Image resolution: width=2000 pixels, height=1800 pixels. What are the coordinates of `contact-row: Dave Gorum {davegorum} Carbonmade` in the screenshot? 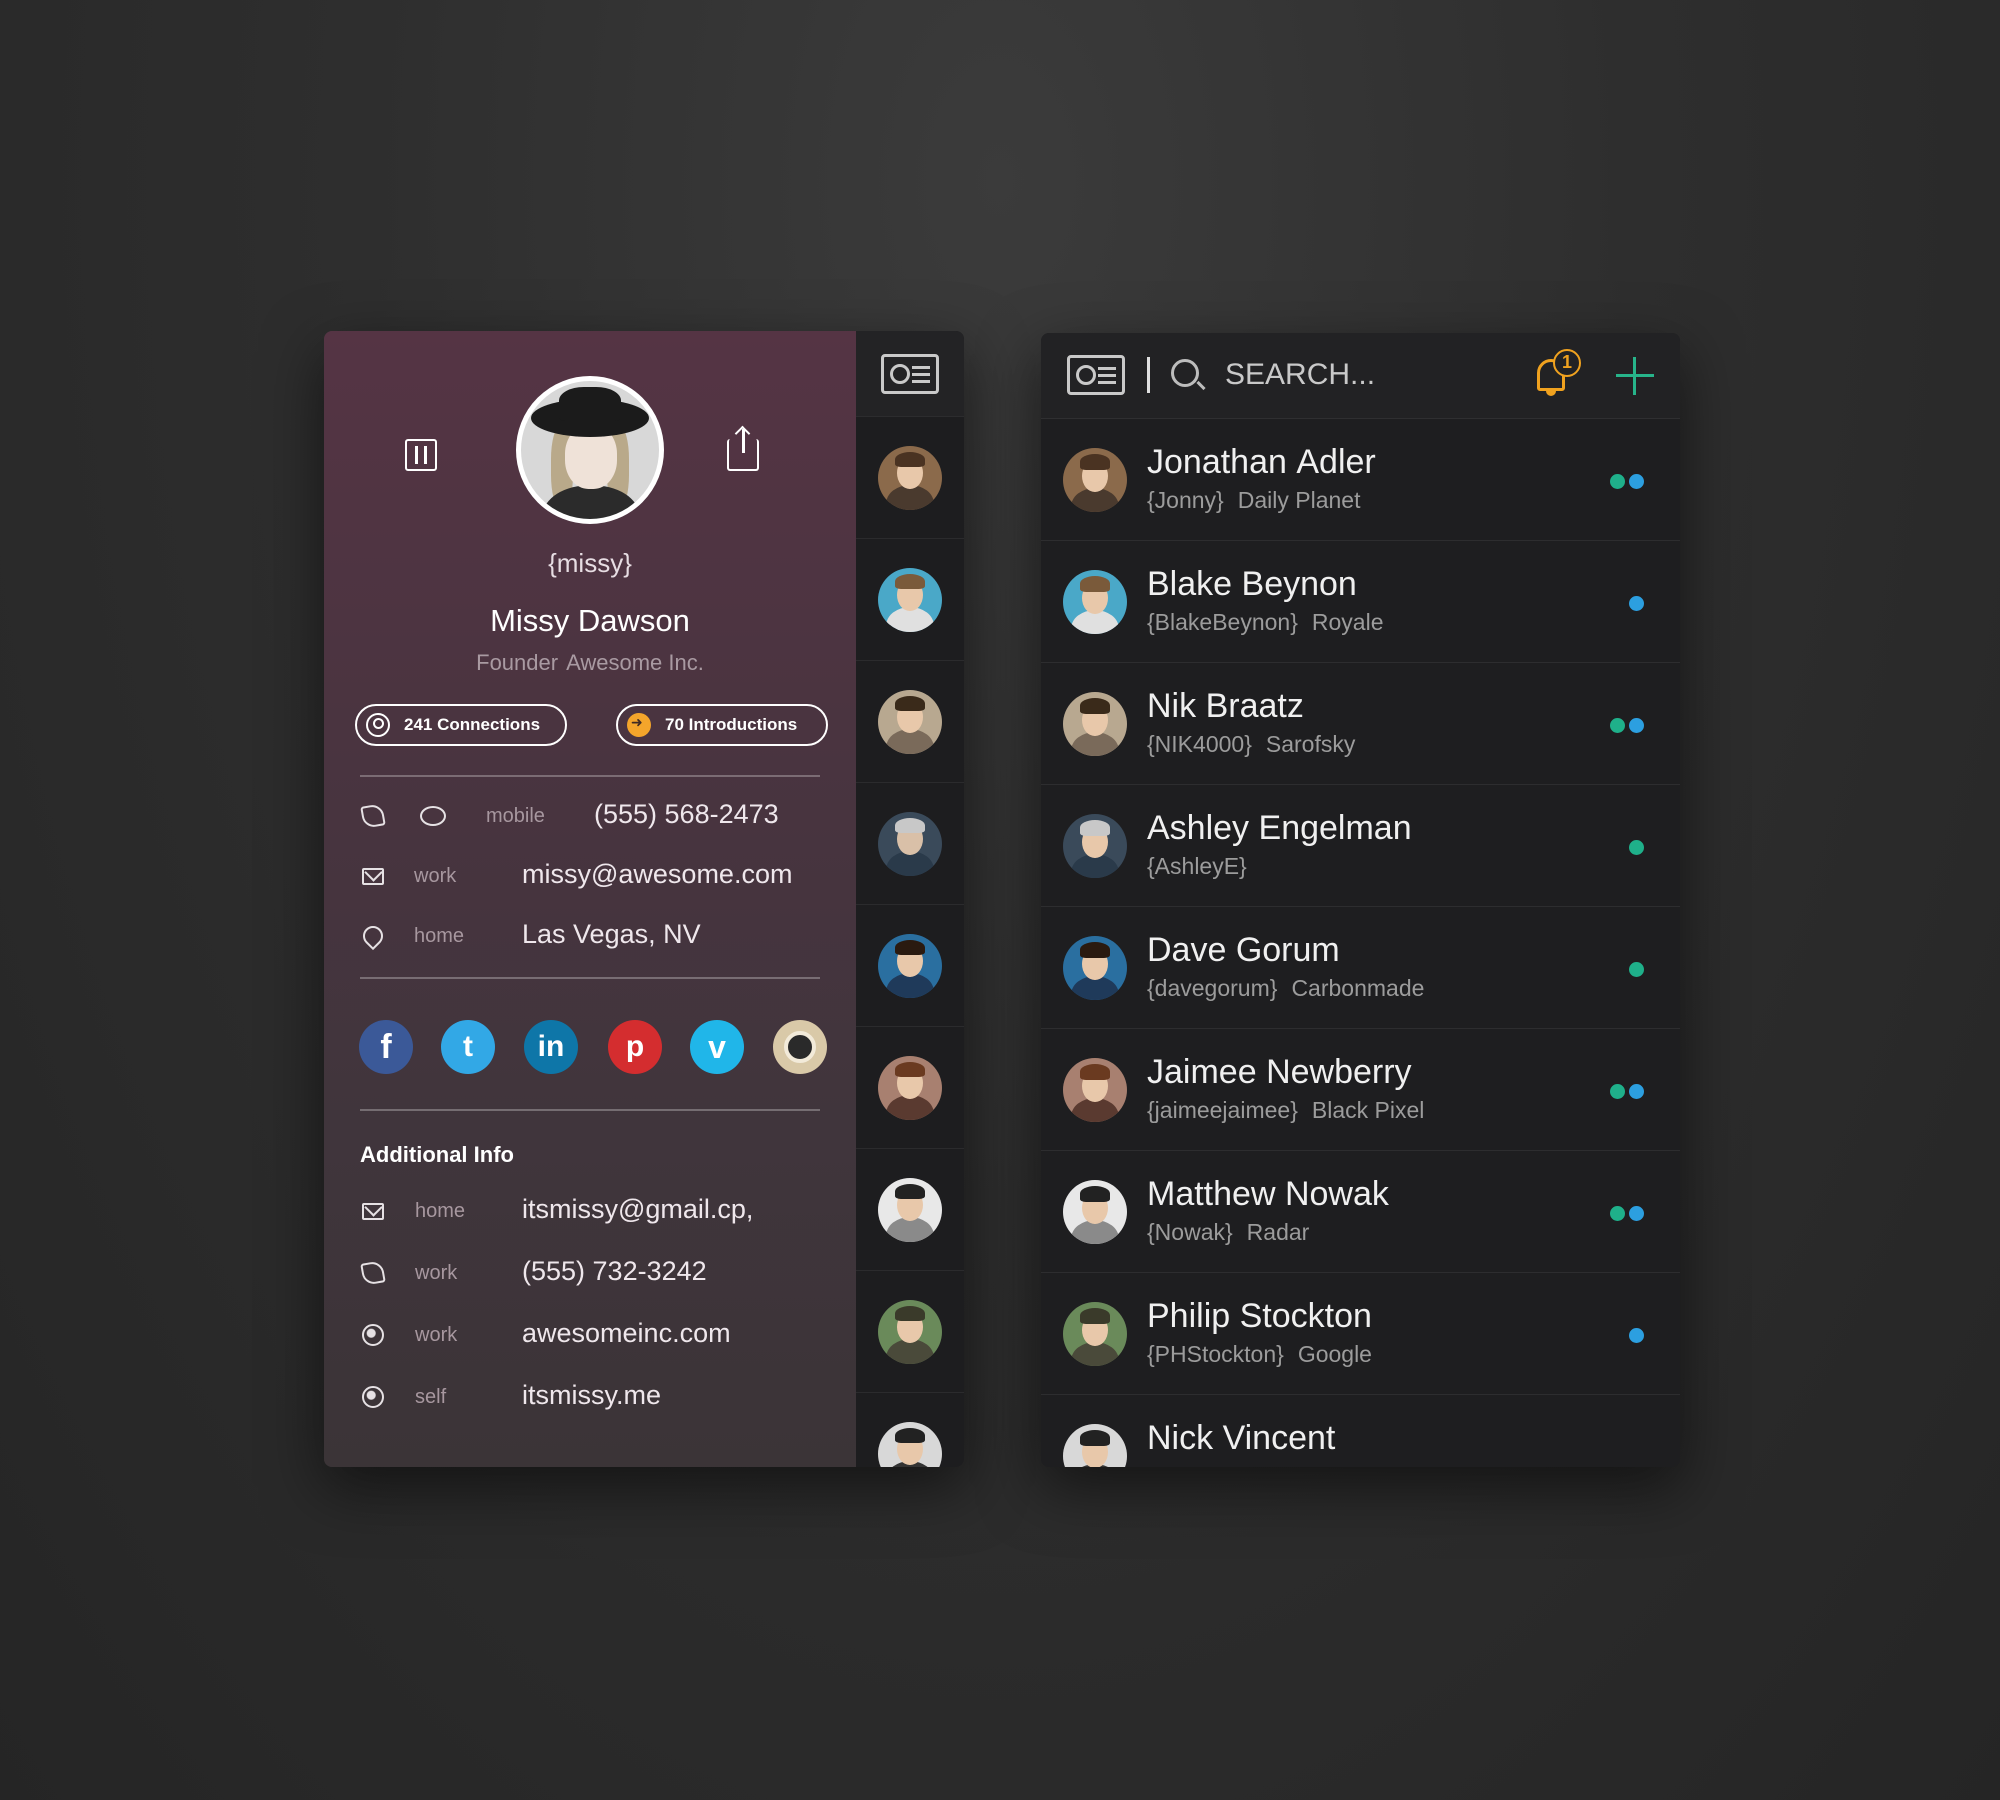 It's located at (1360, 968).